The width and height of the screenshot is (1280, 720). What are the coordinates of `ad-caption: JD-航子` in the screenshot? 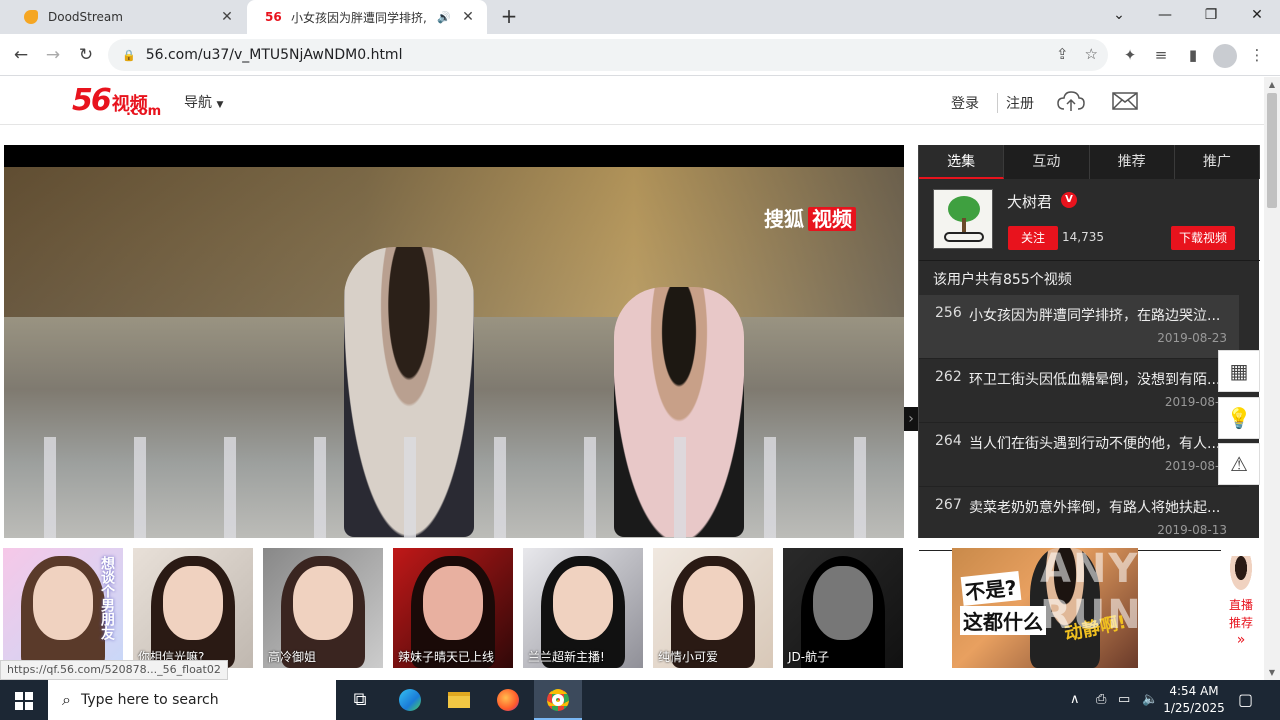 It's located at (809, 657).